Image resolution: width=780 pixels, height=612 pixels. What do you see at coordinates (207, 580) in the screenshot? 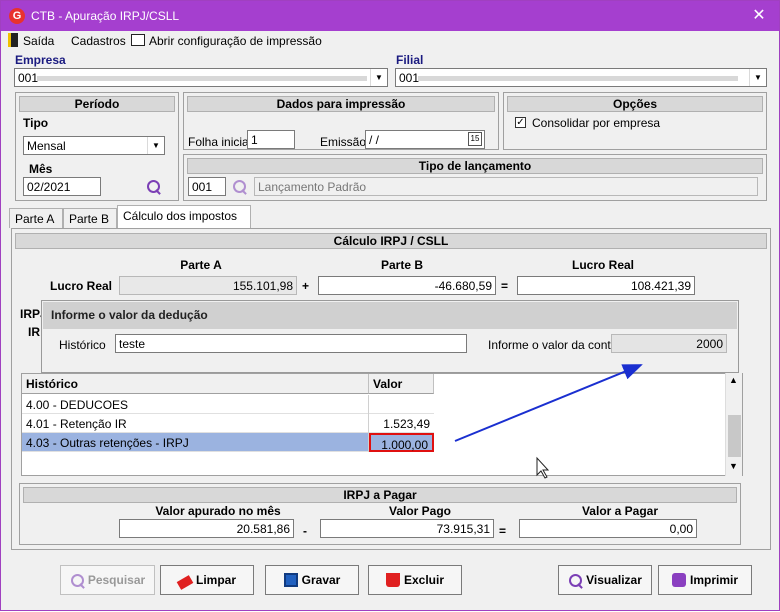
I see `clear-button: Limpar` at bounding box center [207, 580].